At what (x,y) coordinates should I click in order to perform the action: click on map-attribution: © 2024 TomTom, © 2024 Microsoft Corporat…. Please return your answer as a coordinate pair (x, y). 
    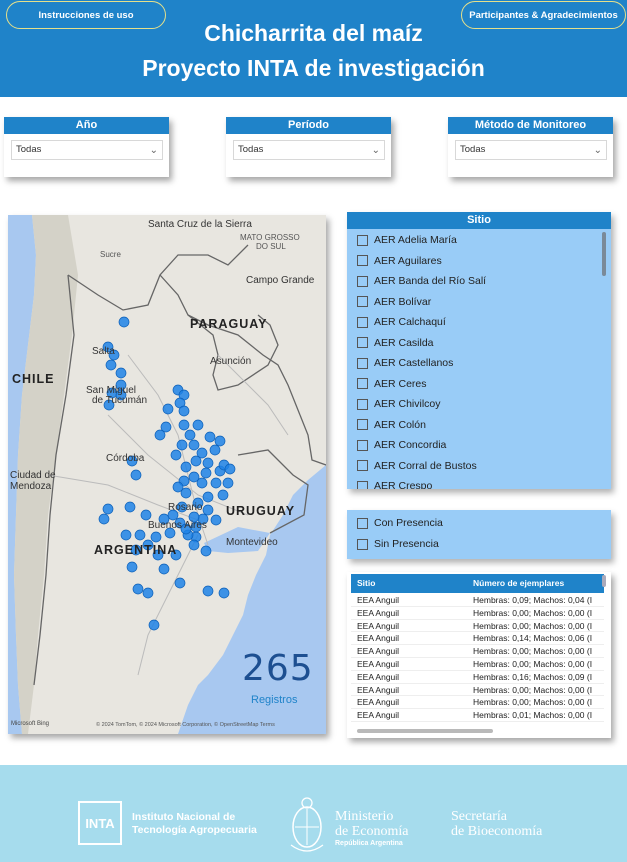
    Looking at the image, I should click on (185, 725).